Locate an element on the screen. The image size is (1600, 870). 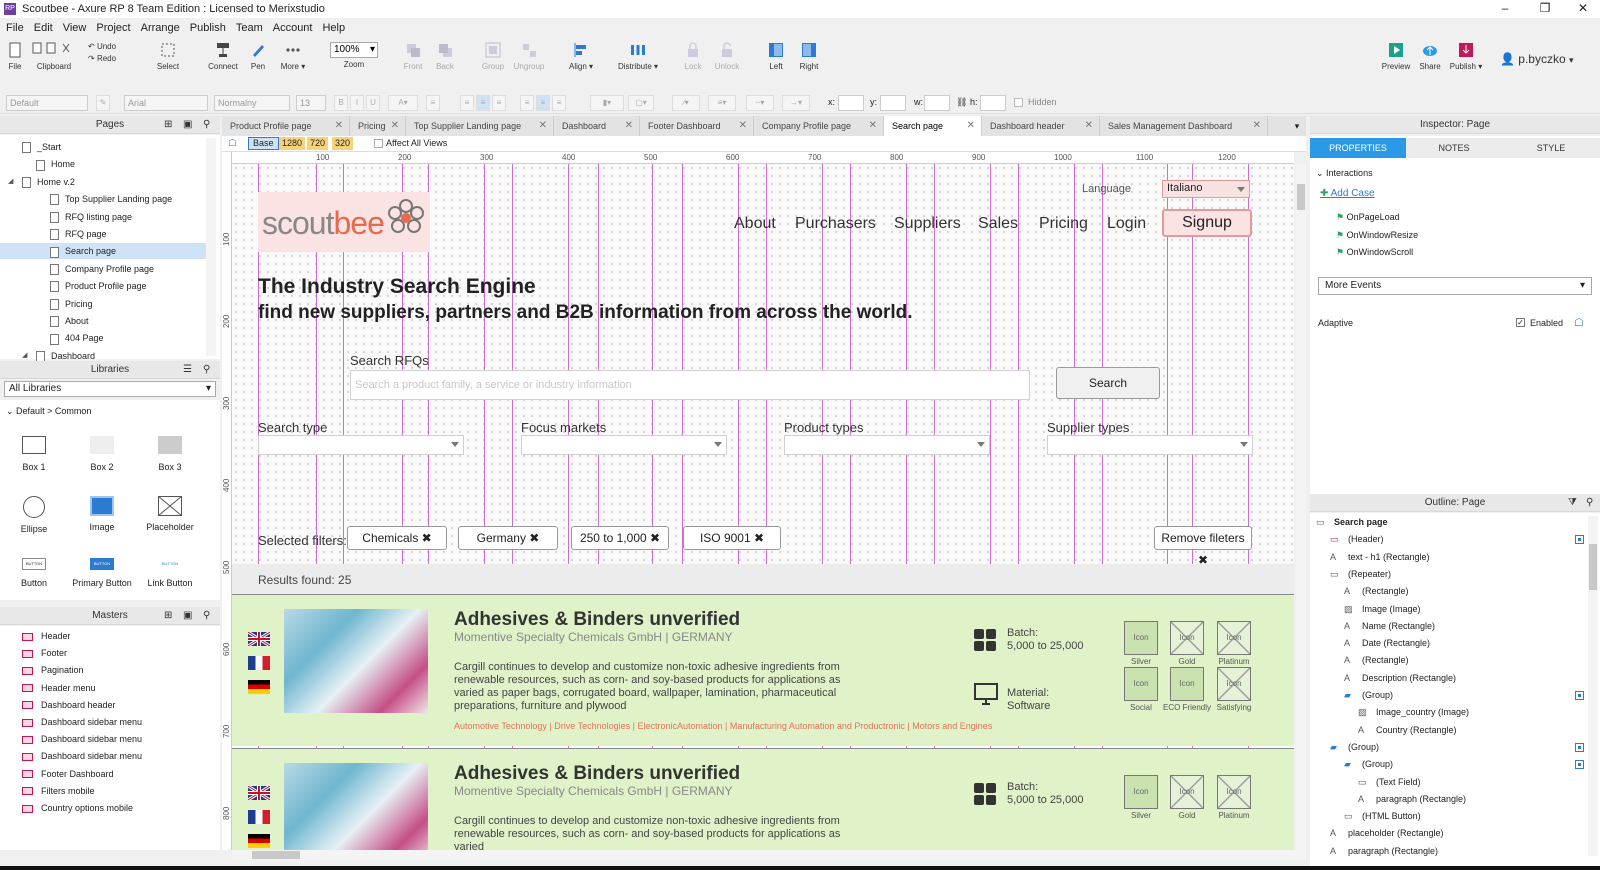
outline-item: ▭ (Text Field) is located at coordinates (1389, 782).